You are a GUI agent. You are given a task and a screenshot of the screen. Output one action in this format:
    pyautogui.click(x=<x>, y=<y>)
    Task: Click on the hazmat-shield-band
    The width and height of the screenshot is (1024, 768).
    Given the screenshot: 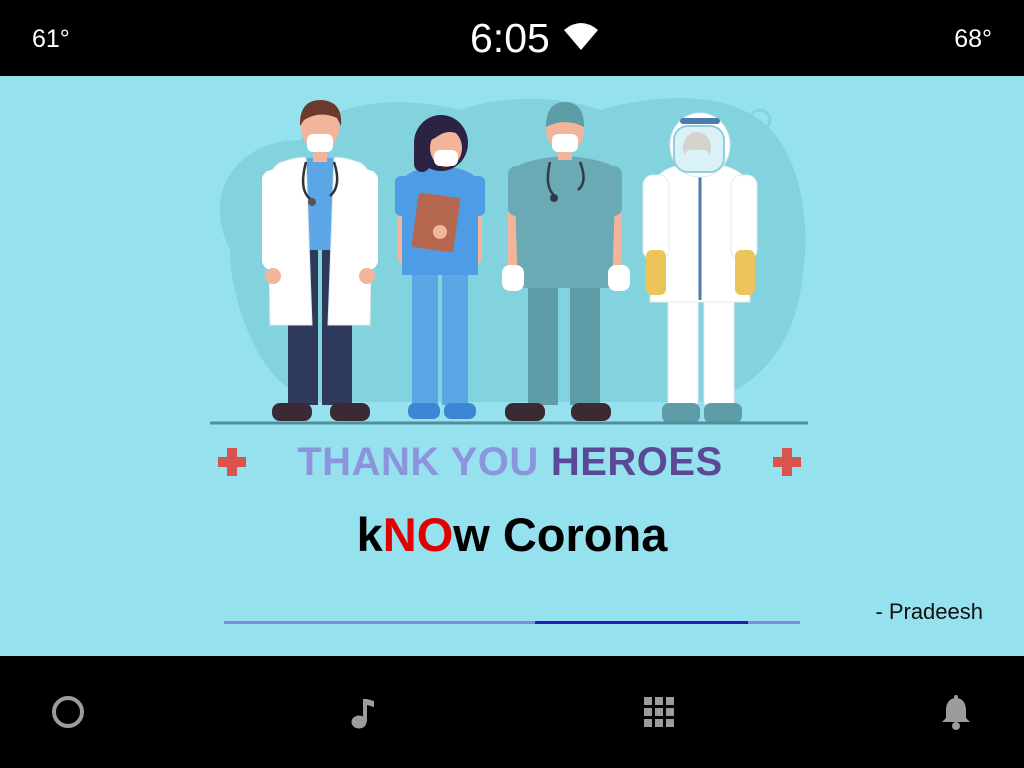 What is the action you would take?
    pyautogui.click(x=700, y=121)
    